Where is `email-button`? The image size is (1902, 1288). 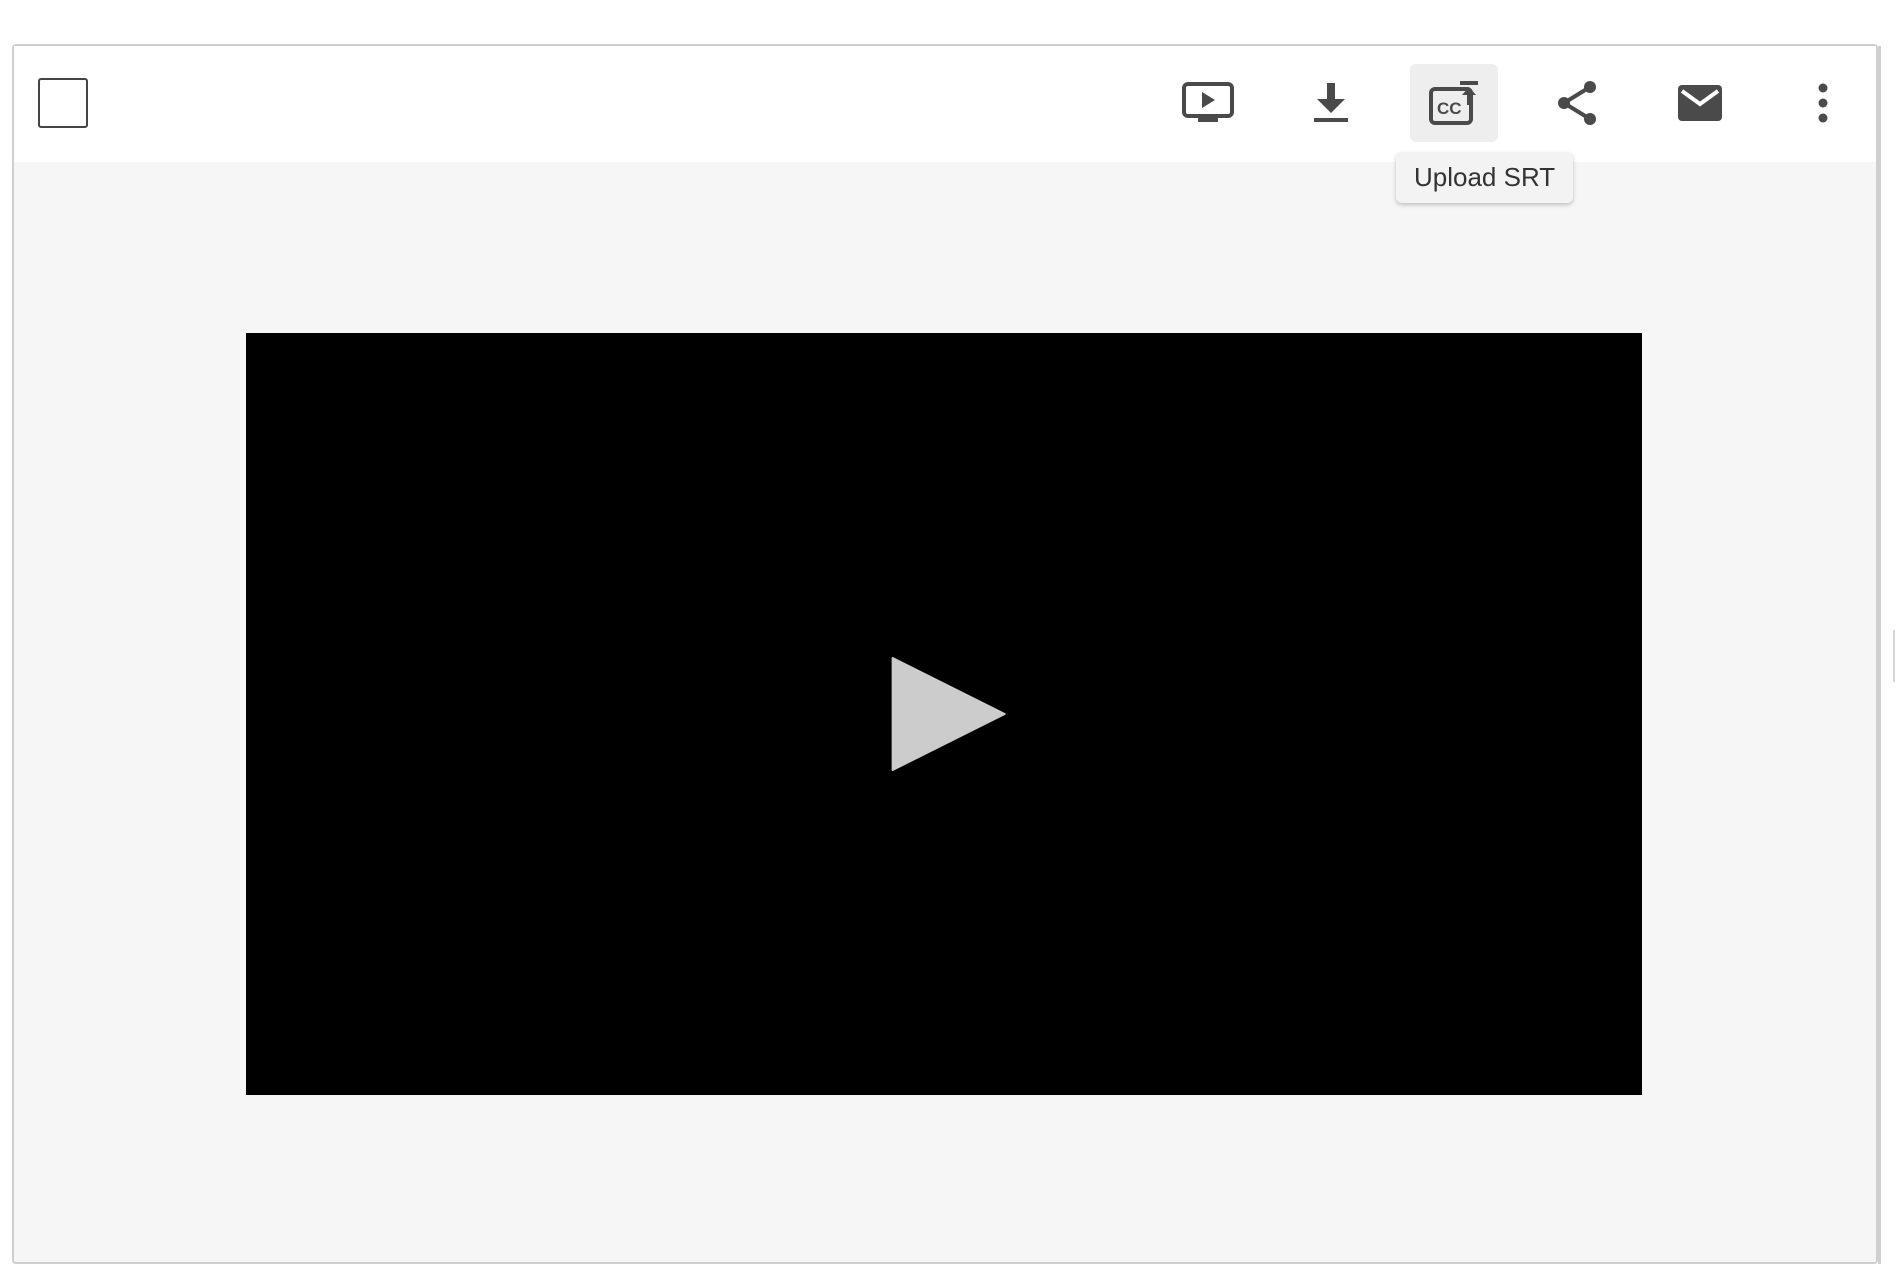 email-button is located at coordinates (1700, 103).